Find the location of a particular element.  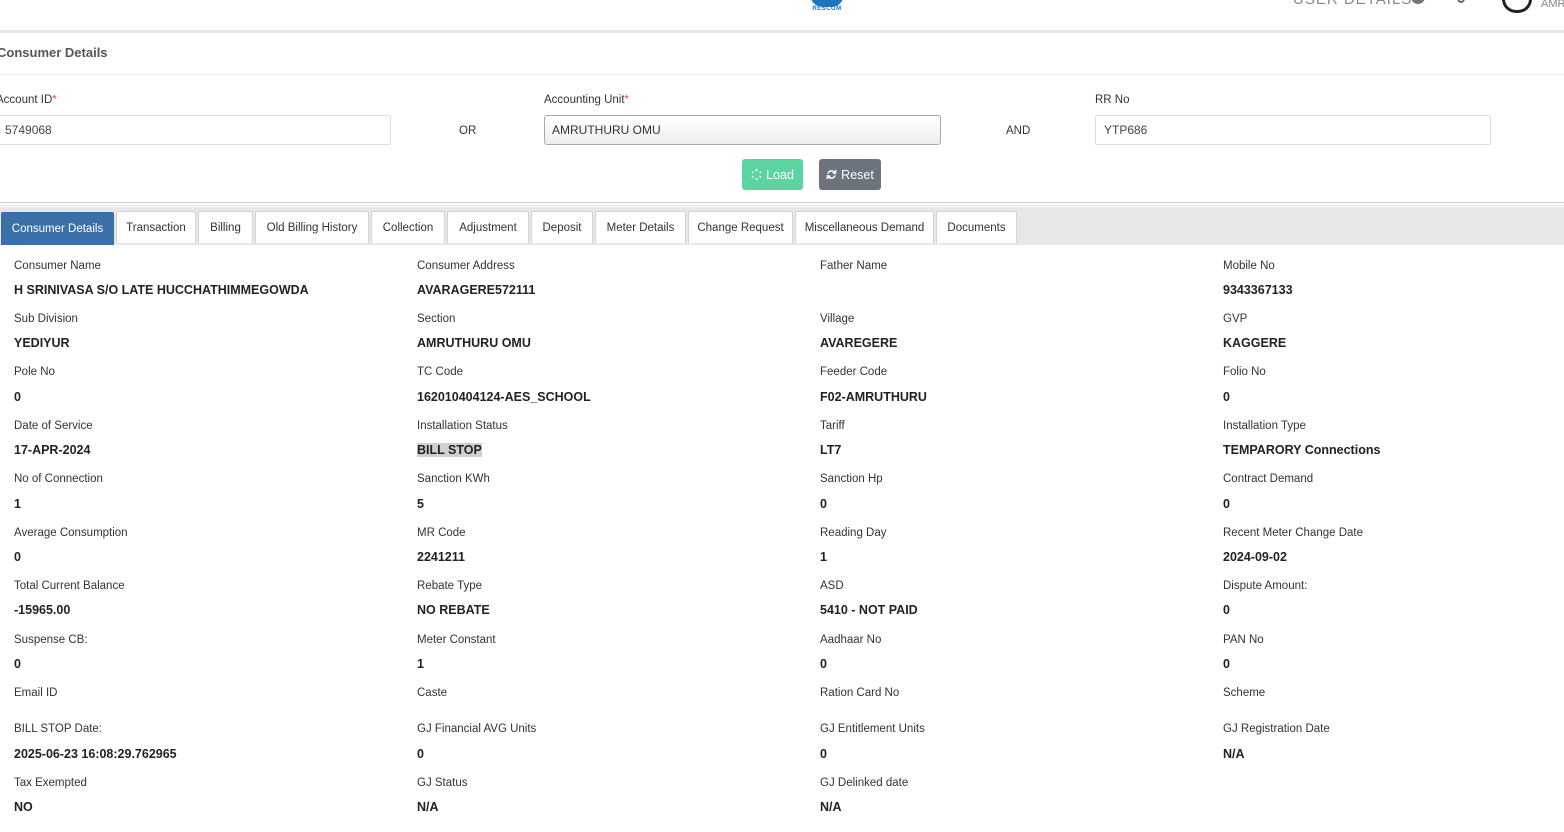

detail-label: Tariff is located at coordinates (832, 426).